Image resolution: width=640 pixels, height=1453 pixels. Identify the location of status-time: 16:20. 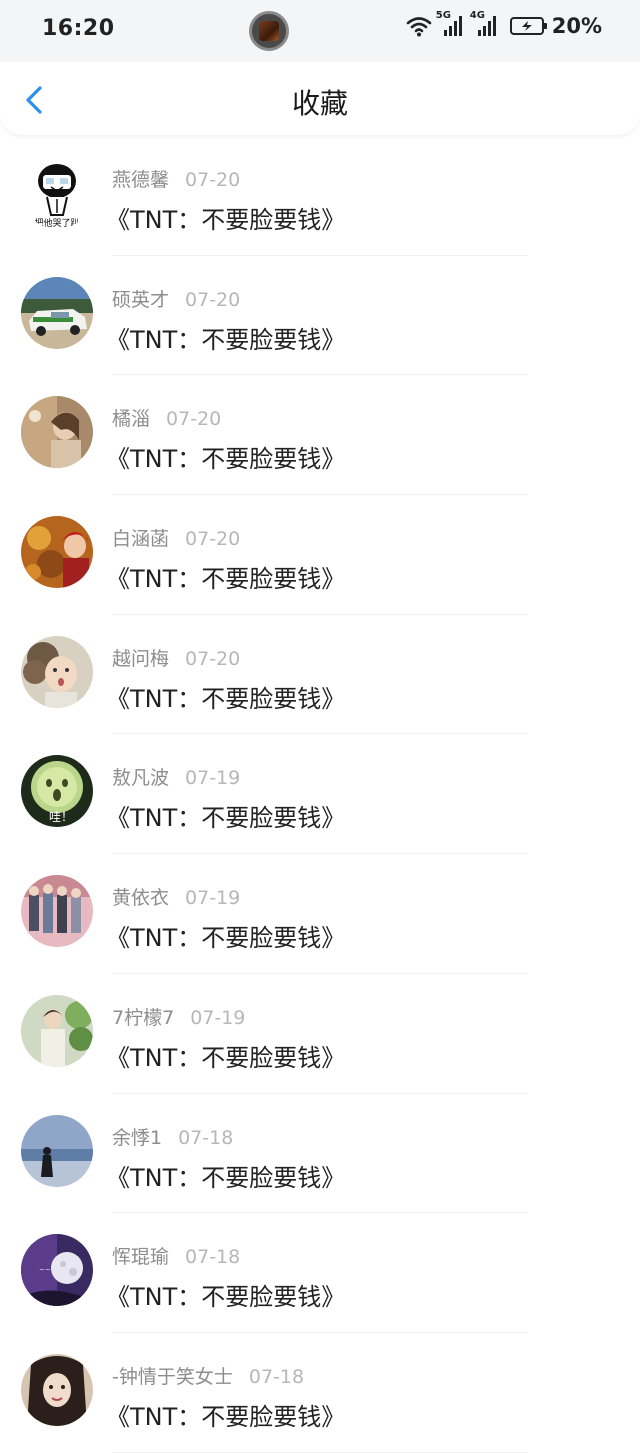
(78, 28).